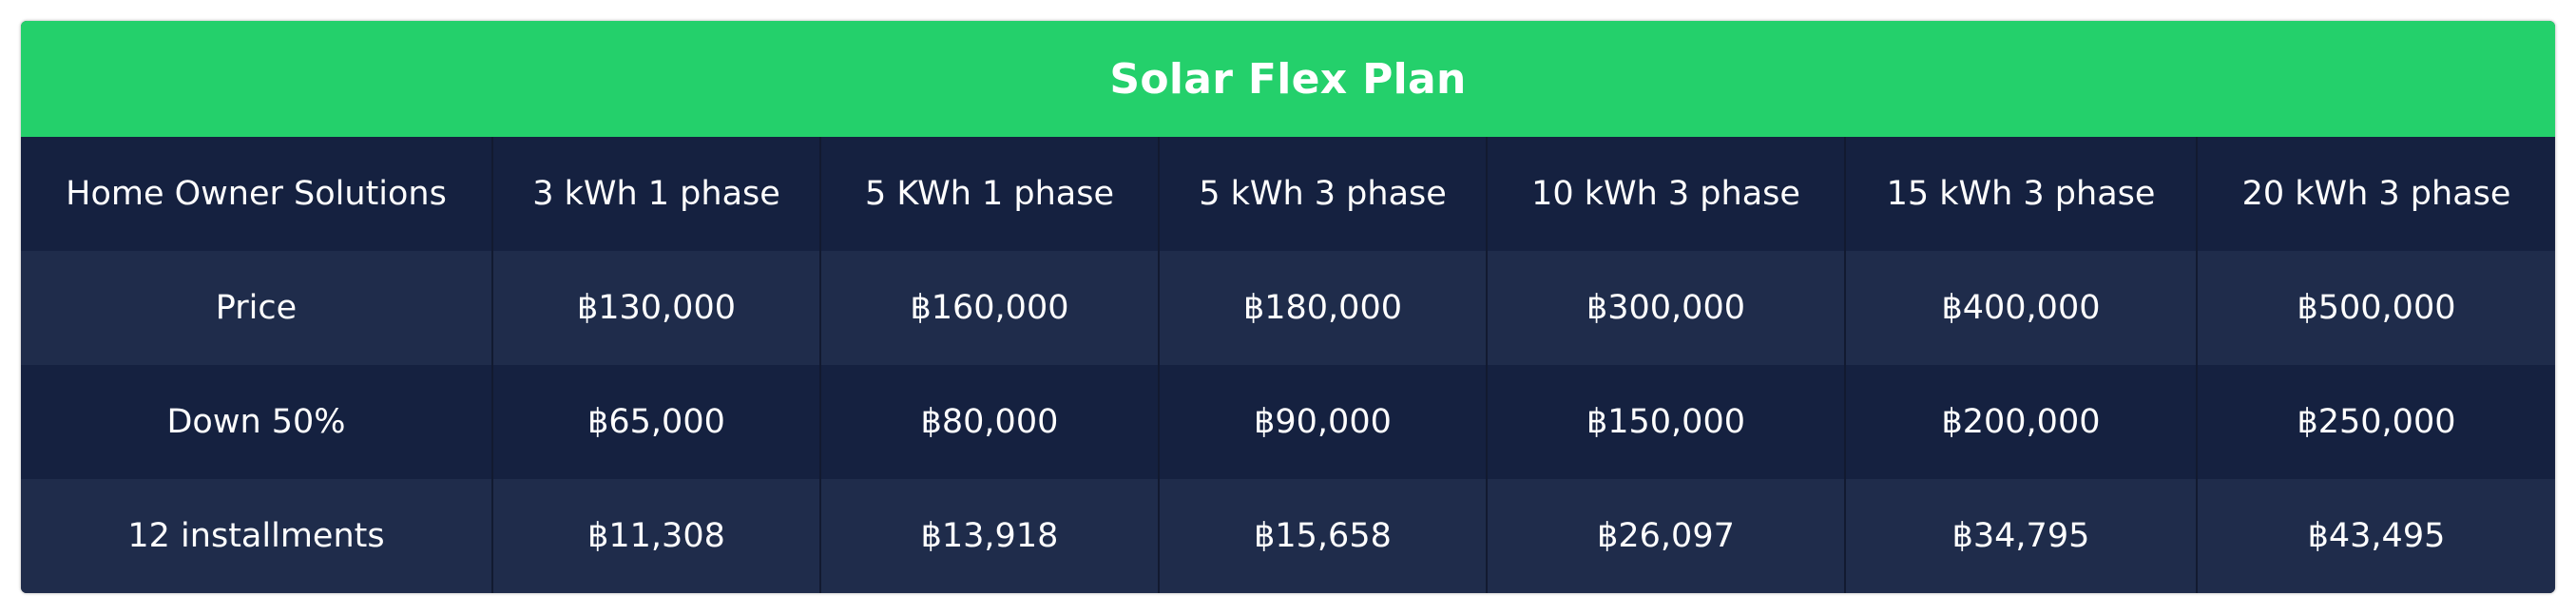  Describe the element at coordinates (655, 308) in the screenshot. I see `table-cell: ฿130,000` at that location.